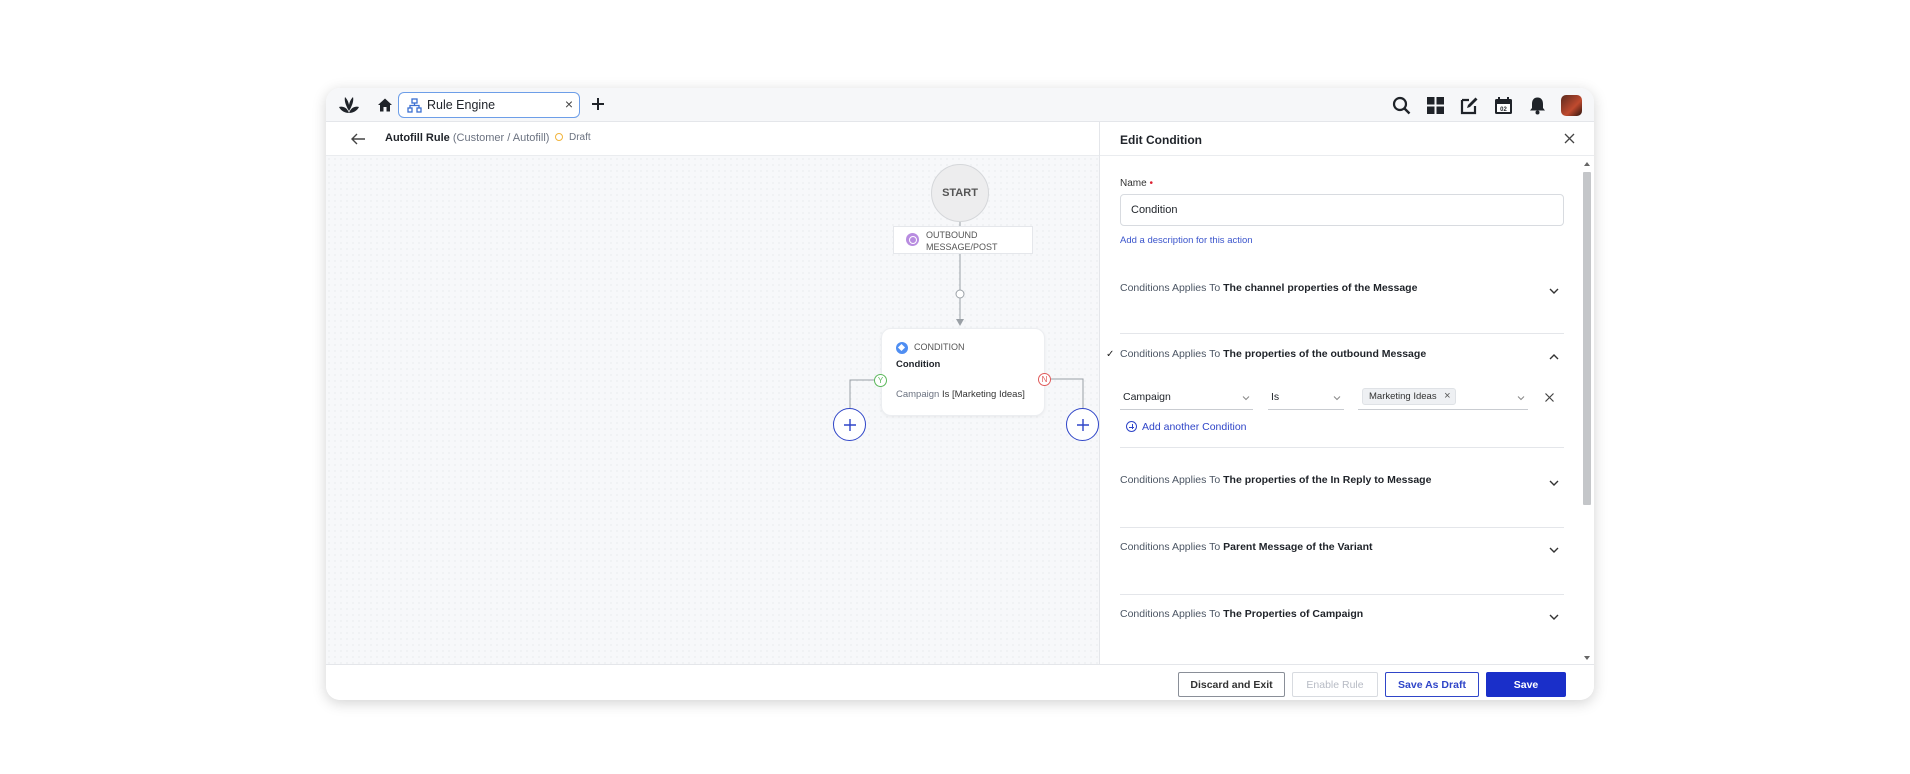  I want to click on top-bar: Rule Engine × 02, so click(960, 105).